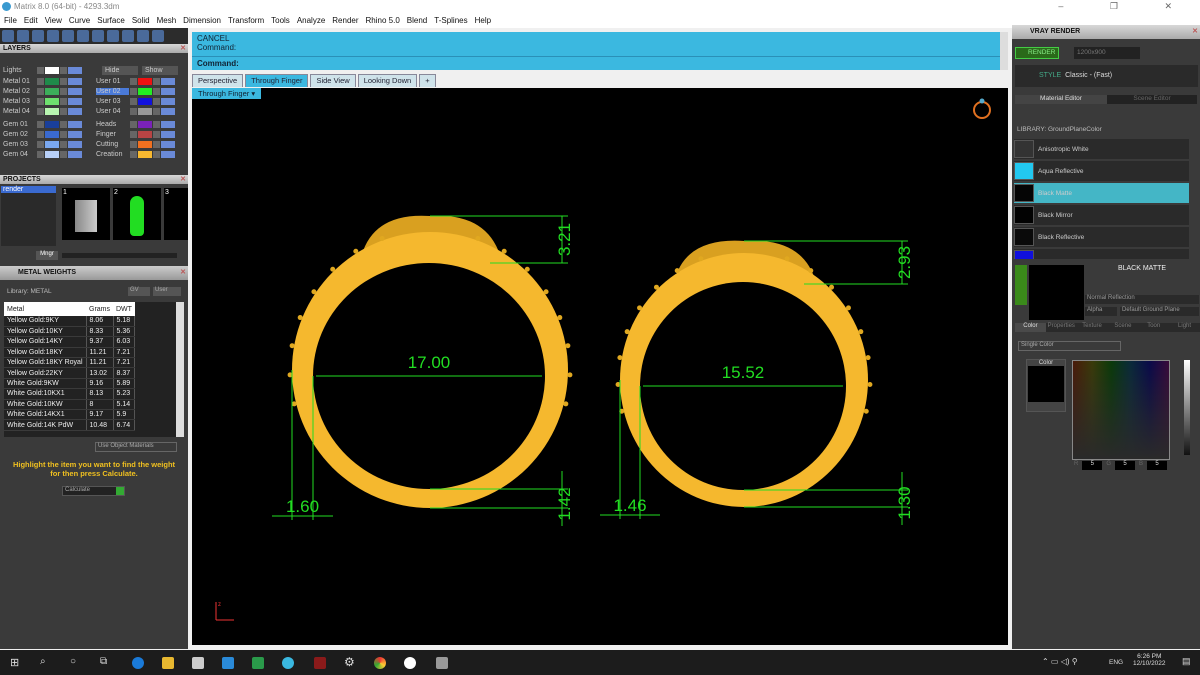 The width and height of the screenshot is (1200, 675). Describe the element at coordinates (1101, 254) in the screenshot. I see `material-item` at that location.